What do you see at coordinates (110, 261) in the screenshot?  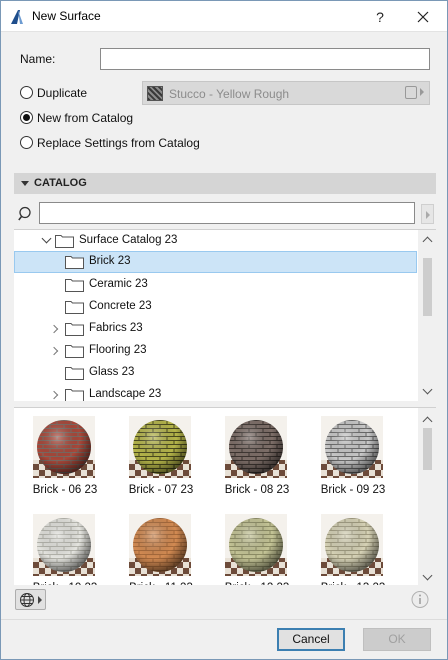 I see `tree-item-label: Brick 23` at bounding box center [110, 261].